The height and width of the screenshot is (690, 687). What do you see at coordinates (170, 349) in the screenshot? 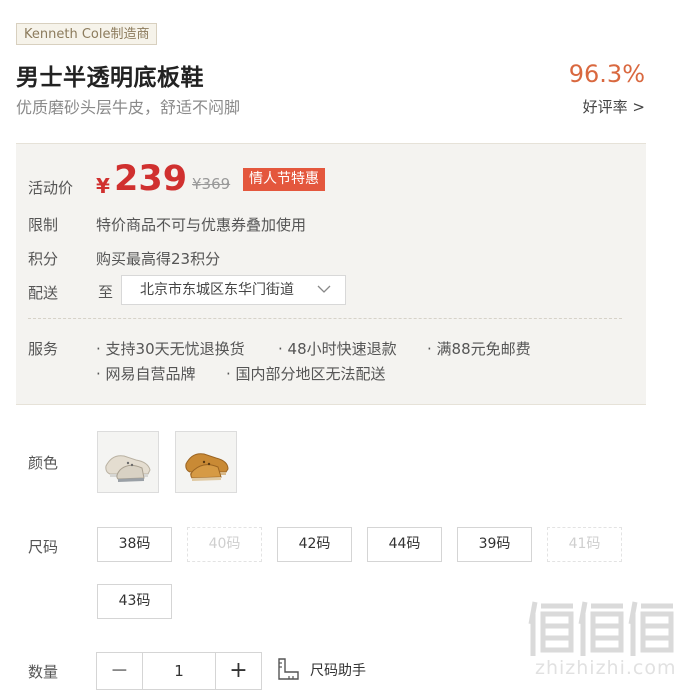
I see `service-item: · 支持30天无忧退换货` at bounding box center [170, 349].